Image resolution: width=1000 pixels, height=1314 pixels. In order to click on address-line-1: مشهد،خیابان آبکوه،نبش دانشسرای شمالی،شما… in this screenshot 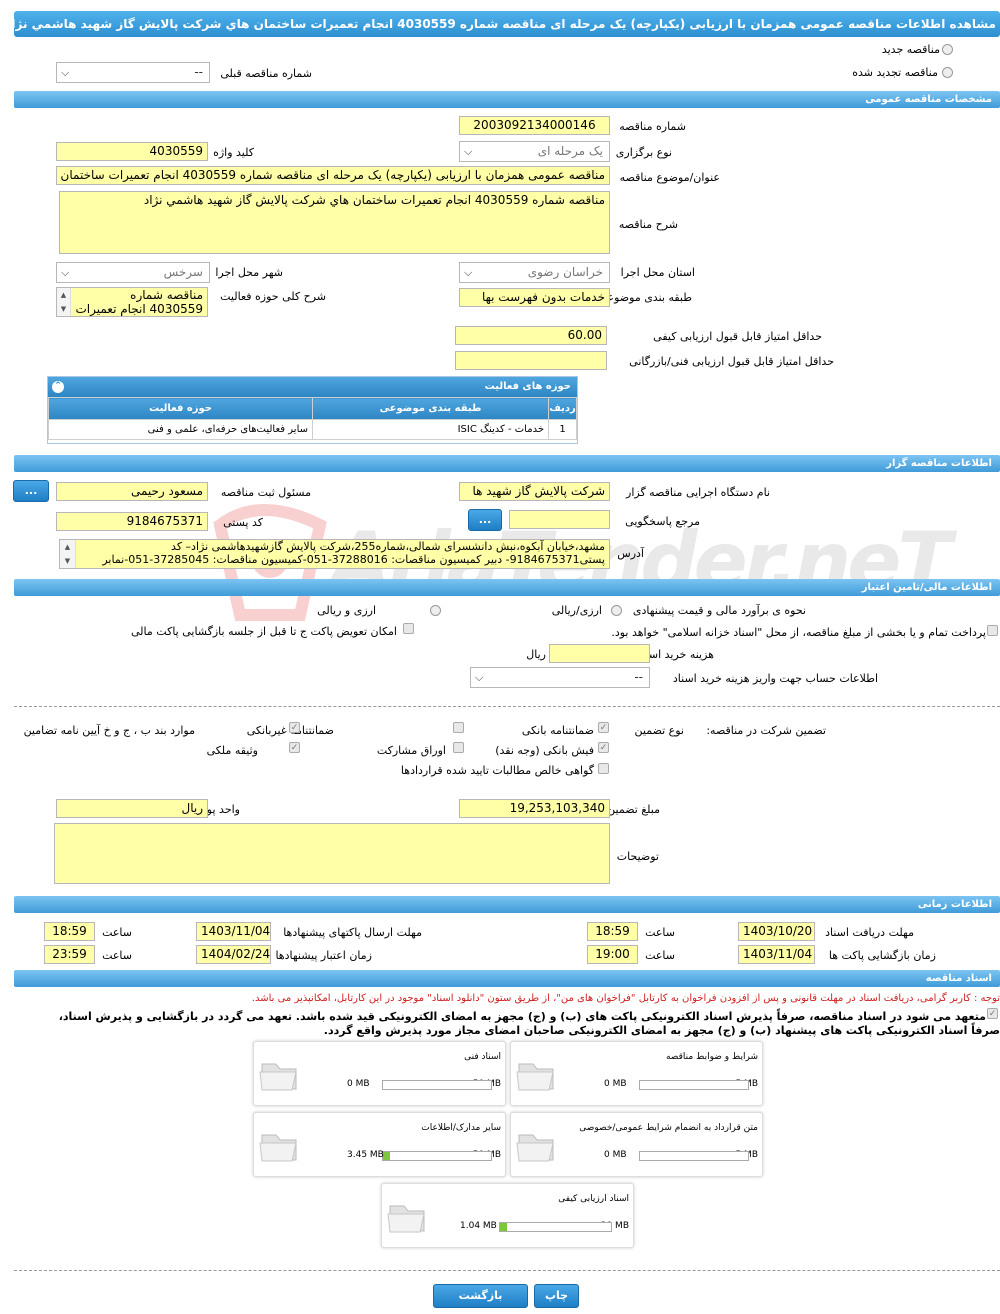, I will do `click(388, 546)`.